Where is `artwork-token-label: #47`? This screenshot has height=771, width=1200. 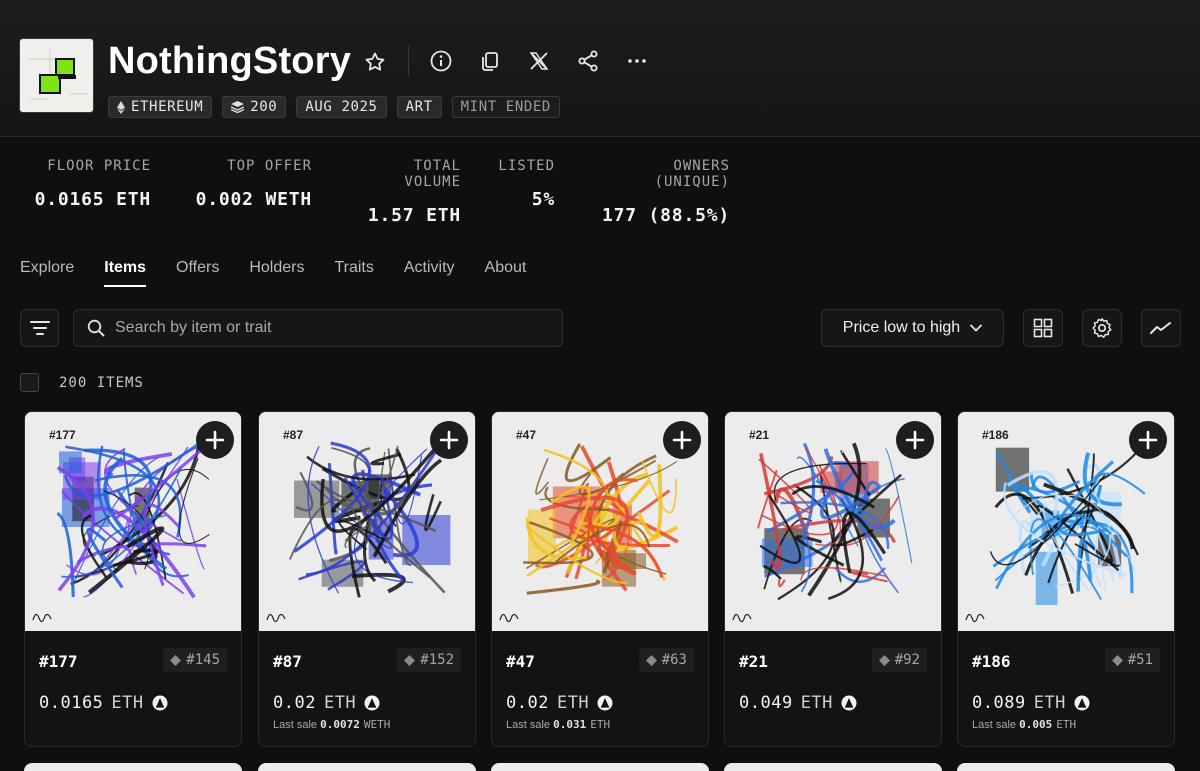 artwork-token-label: #47 is located at coordinates (526, 435).